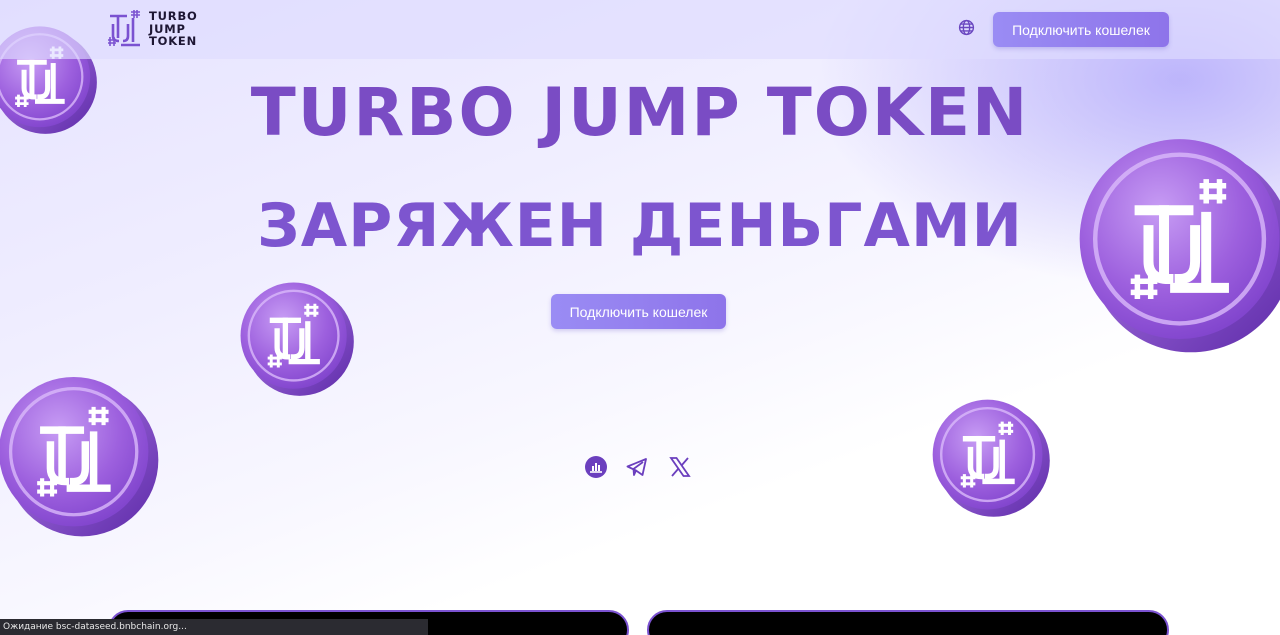 This screenshot has width=1280, height=635. Describe the element at coordinates (173, 16) in the screenshot. I see `logo-word: TURBO` at that location.